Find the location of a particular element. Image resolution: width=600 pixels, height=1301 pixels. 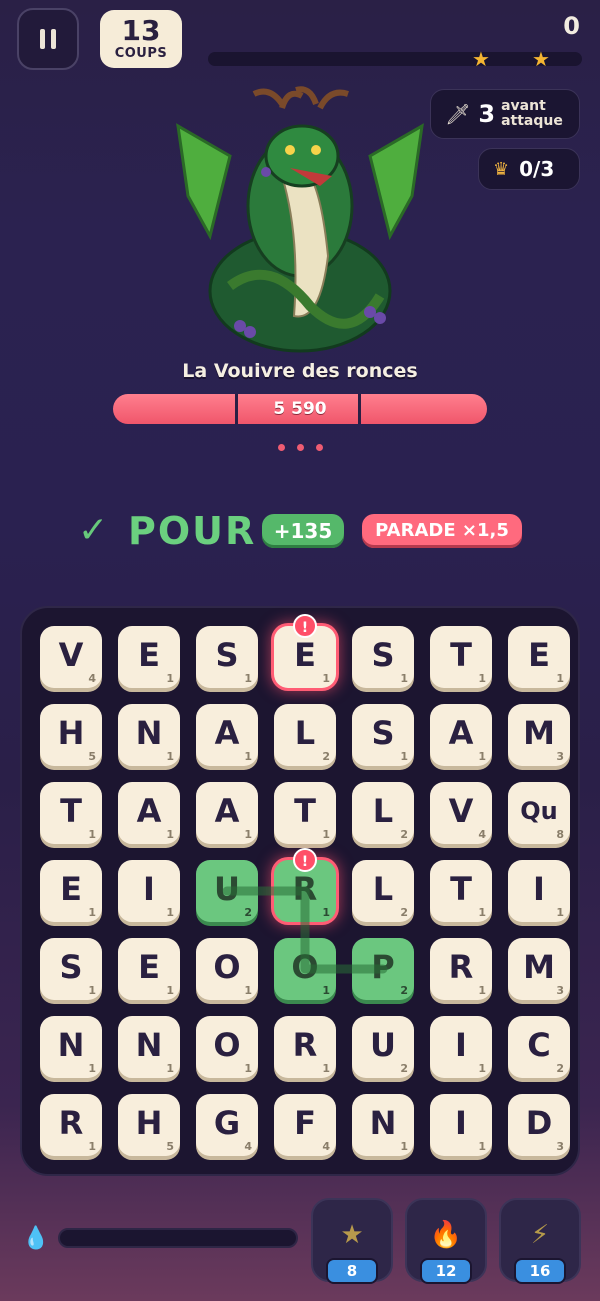

pause-button is located at coordinates (48, 39).